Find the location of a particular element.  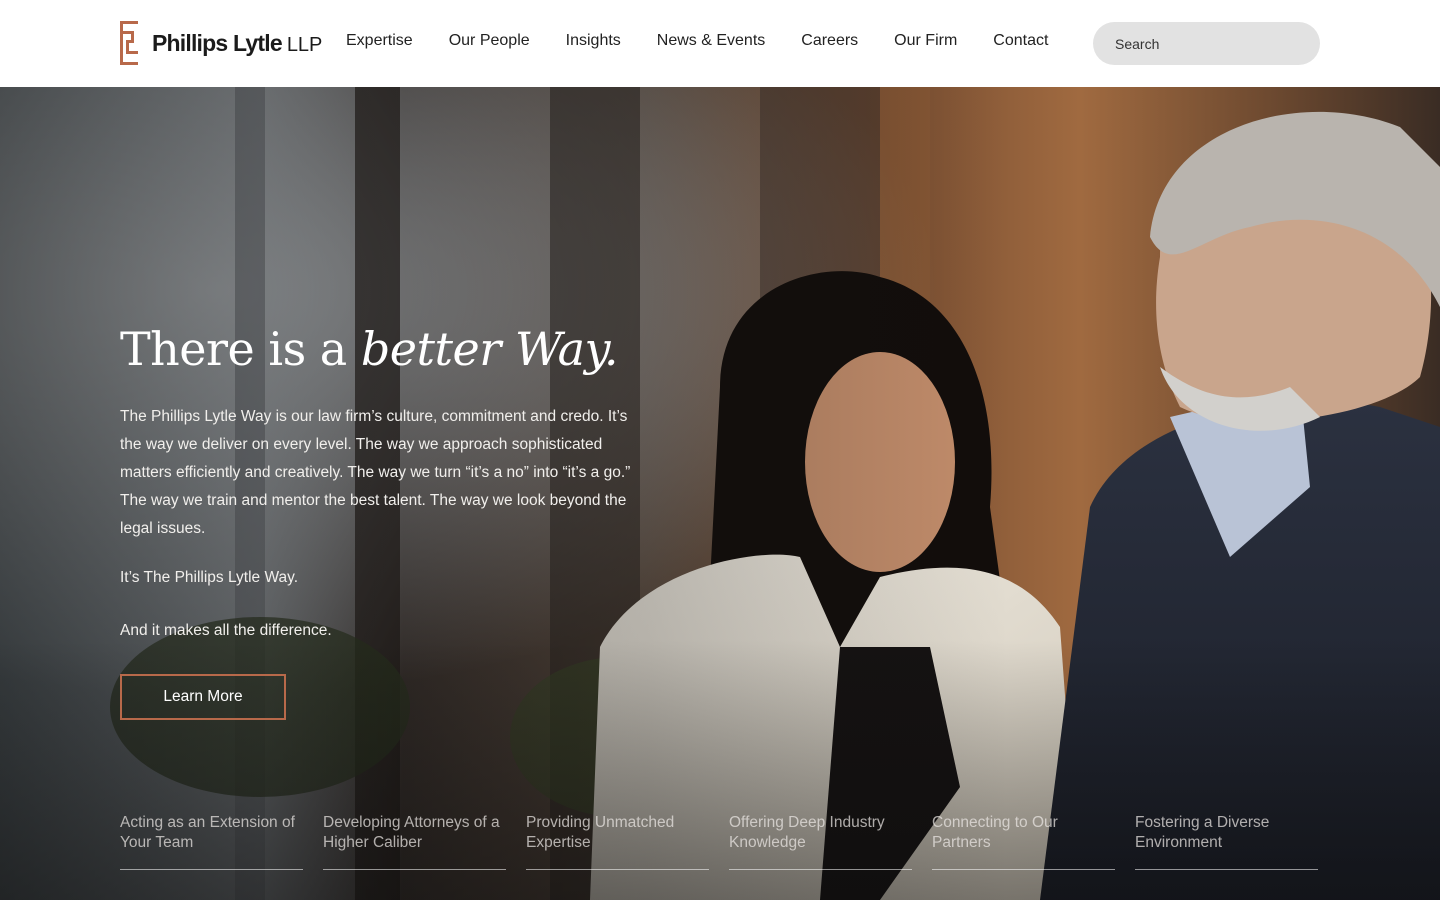

site-logo: Phillips Lytle LLP is located at coordinates (221, 43).